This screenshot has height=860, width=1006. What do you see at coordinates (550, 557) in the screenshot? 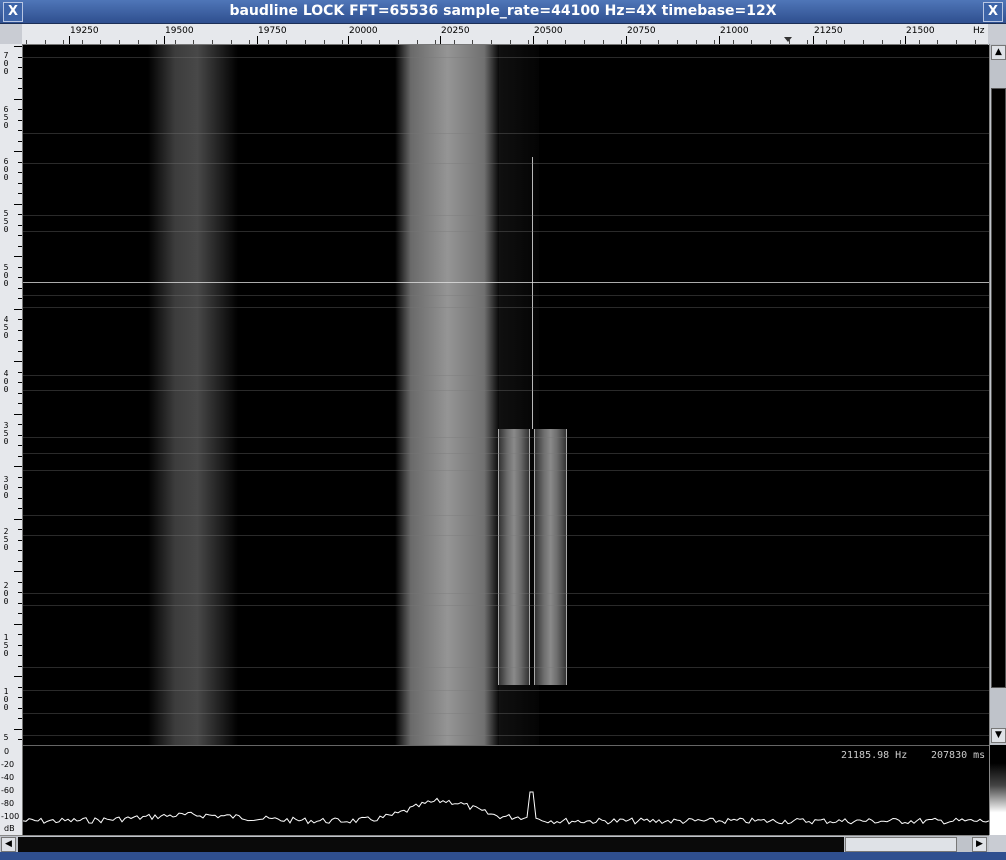
I see `pulse-signal` at bounding box center [550, 557].